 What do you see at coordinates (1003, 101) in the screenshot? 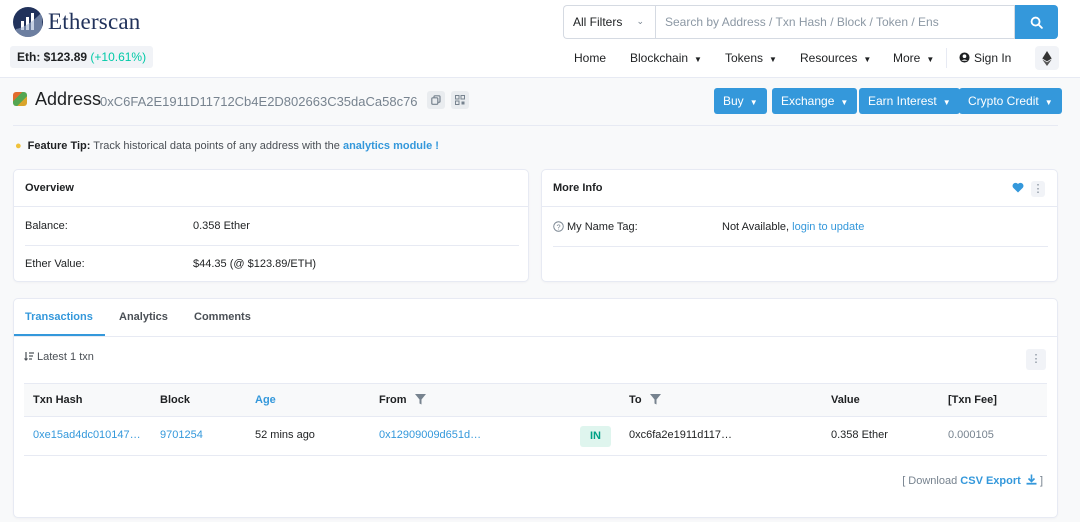
I see `crypto-credit-button-label: Crypto Credit` at bounding box center [1003, 101].